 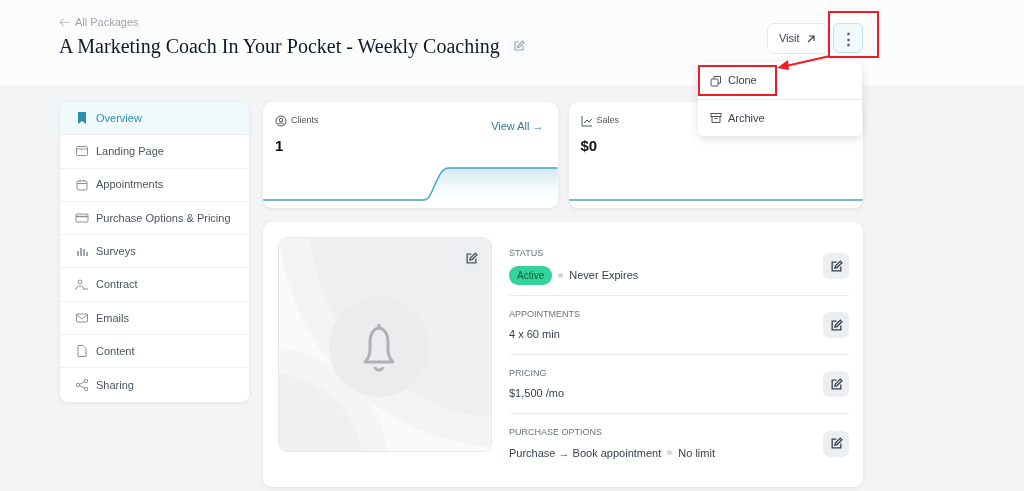 What do you see at coordinates (604, 275) in the screenshot?
I see `field-value: Never Expires` at bounding box center [604, 275].